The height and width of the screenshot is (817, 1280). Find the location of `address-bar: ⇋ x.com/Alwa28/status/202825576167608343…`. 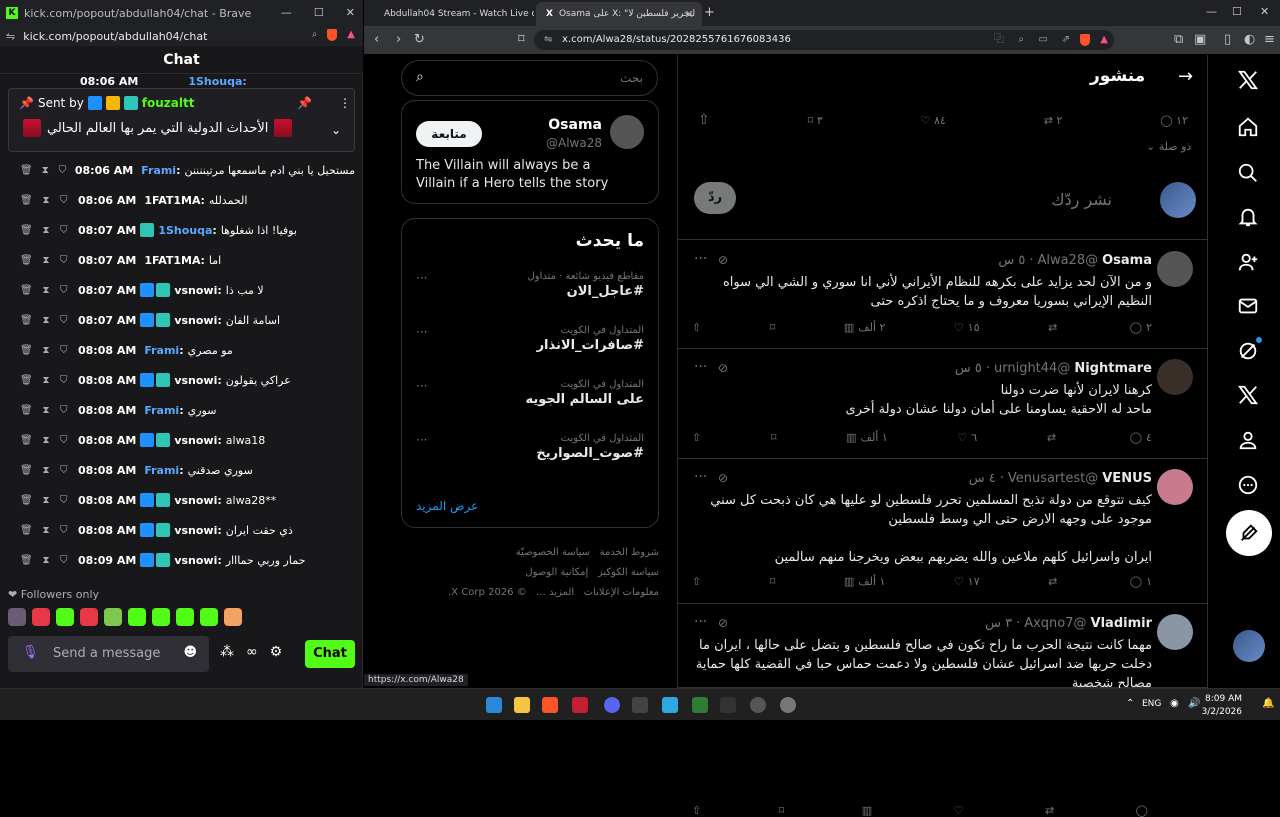

address-bar: ⇋ x.com/Alwa28/status/202825576167608343… is located at coordinates (824, 40).